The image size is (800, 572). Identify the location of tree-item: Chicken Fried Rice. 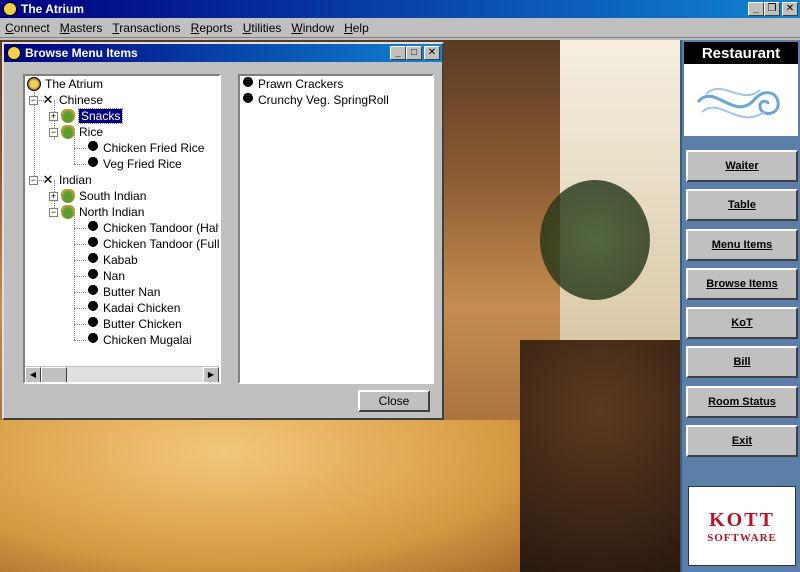
(145, 148).